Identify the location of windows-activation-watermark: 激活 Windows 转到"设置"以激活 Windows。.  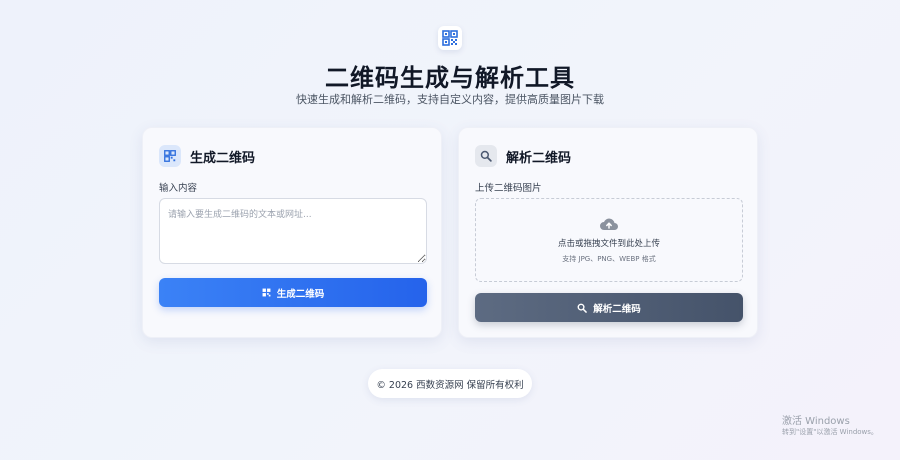
(830, 426).